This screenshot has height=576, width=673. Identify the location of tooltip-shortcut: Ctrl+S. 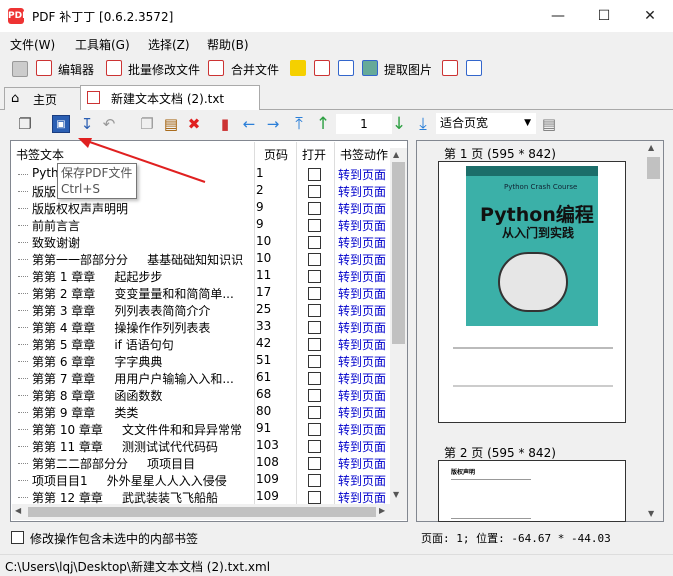
(81, 189).